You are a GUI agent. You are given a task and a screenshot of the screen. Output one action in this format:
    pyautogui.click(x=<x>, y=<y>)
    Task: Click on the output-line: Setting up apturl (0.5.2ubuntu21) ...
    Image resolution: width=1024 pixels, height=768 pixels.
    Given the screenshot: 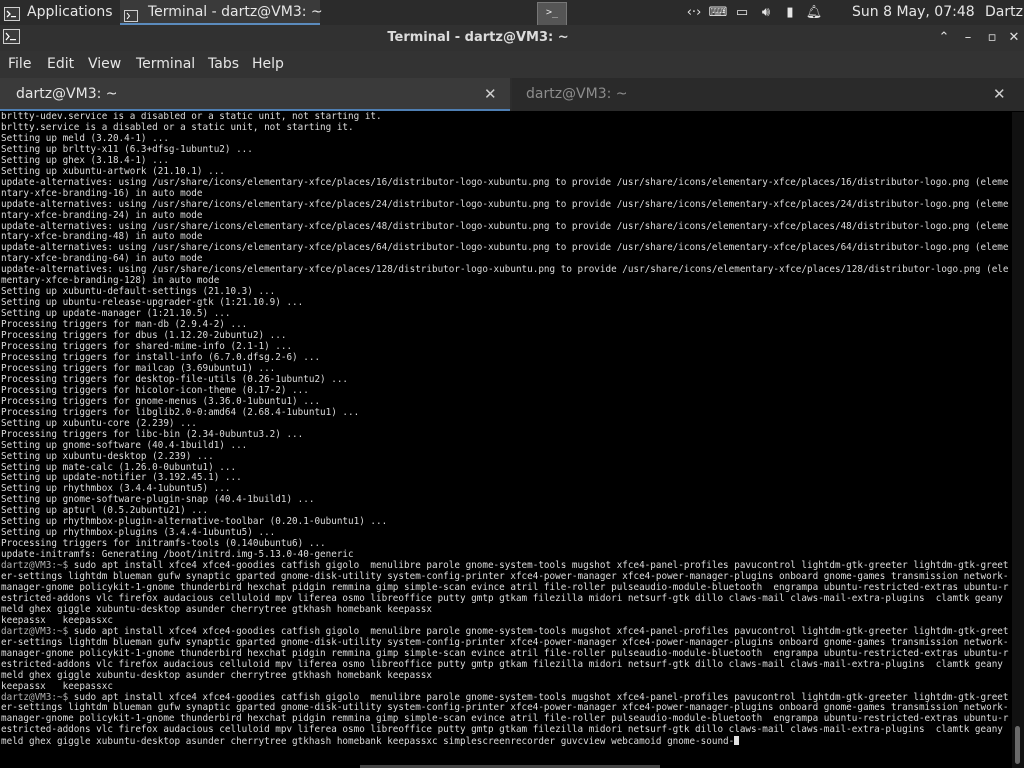 What is the action you would take?
    pyautogui.click(x=105, y=511)
    